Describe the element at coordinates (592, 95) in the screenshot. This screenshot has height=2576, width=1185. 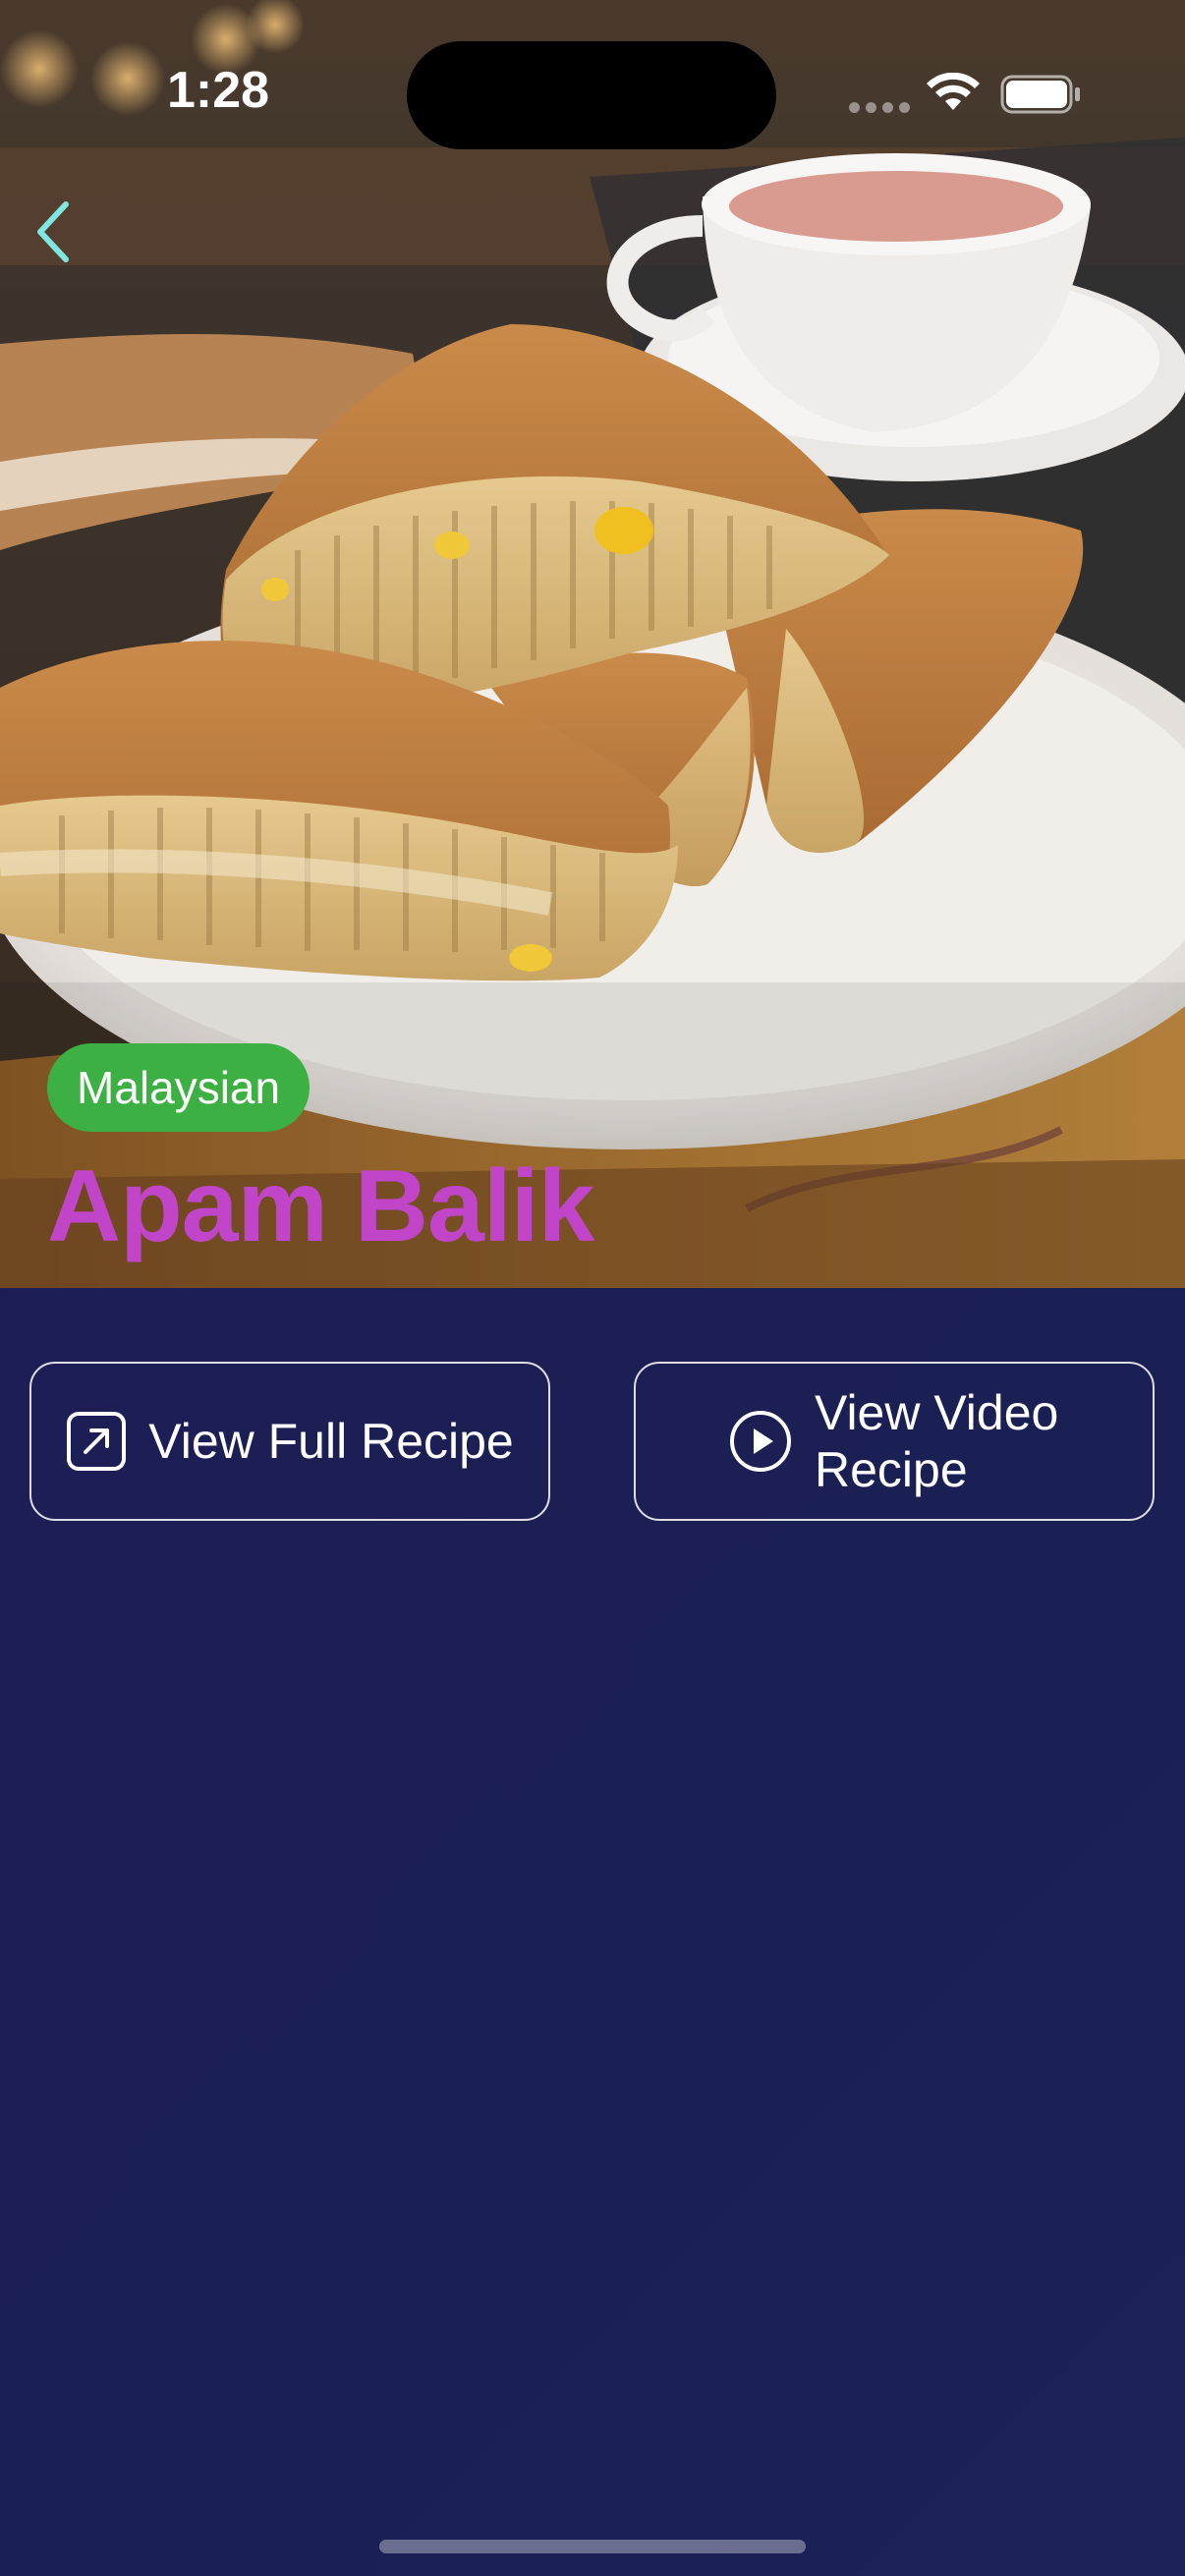
I see `dynamic-island` at that location.